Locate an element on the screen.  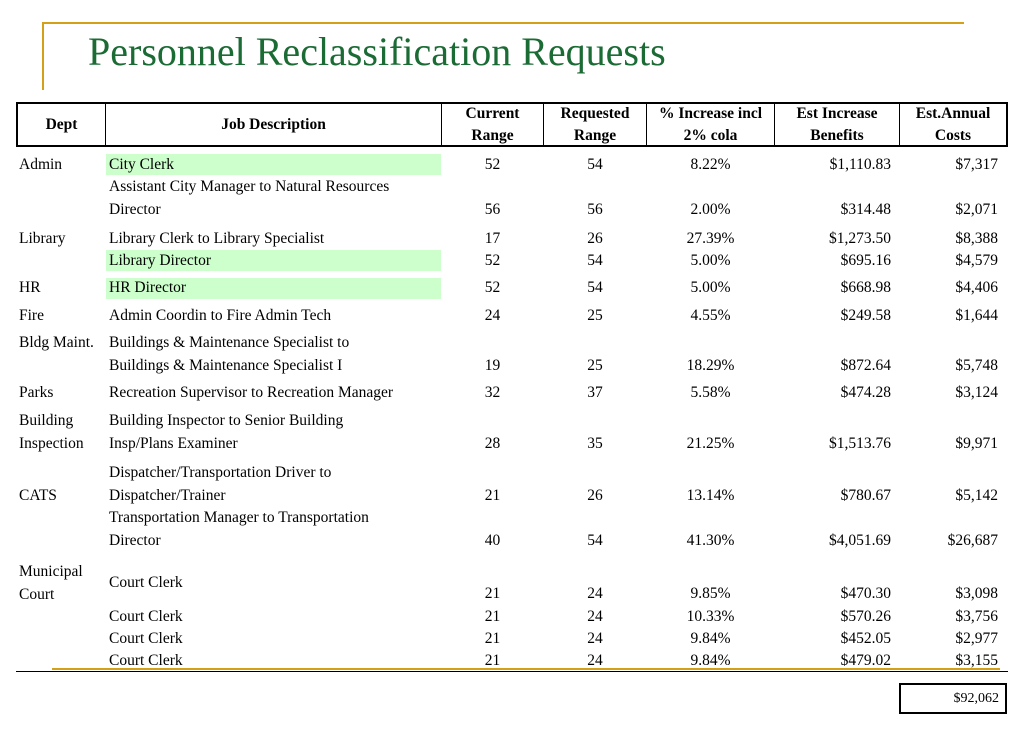
percent-increase-cell: 8.22% is located at coordinates (710, 164).